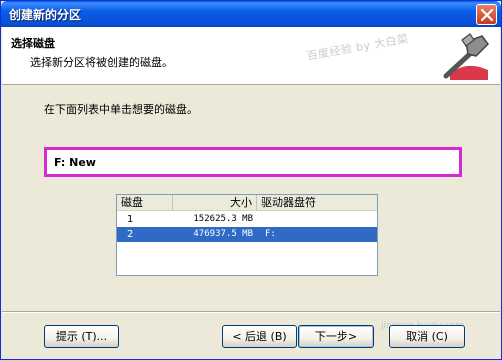 Image resolution: width=502 pixels, height=360 pixels. I want to click on instruction-text: 在下面列表中单击想要的磁盘。, so click(121, 109).